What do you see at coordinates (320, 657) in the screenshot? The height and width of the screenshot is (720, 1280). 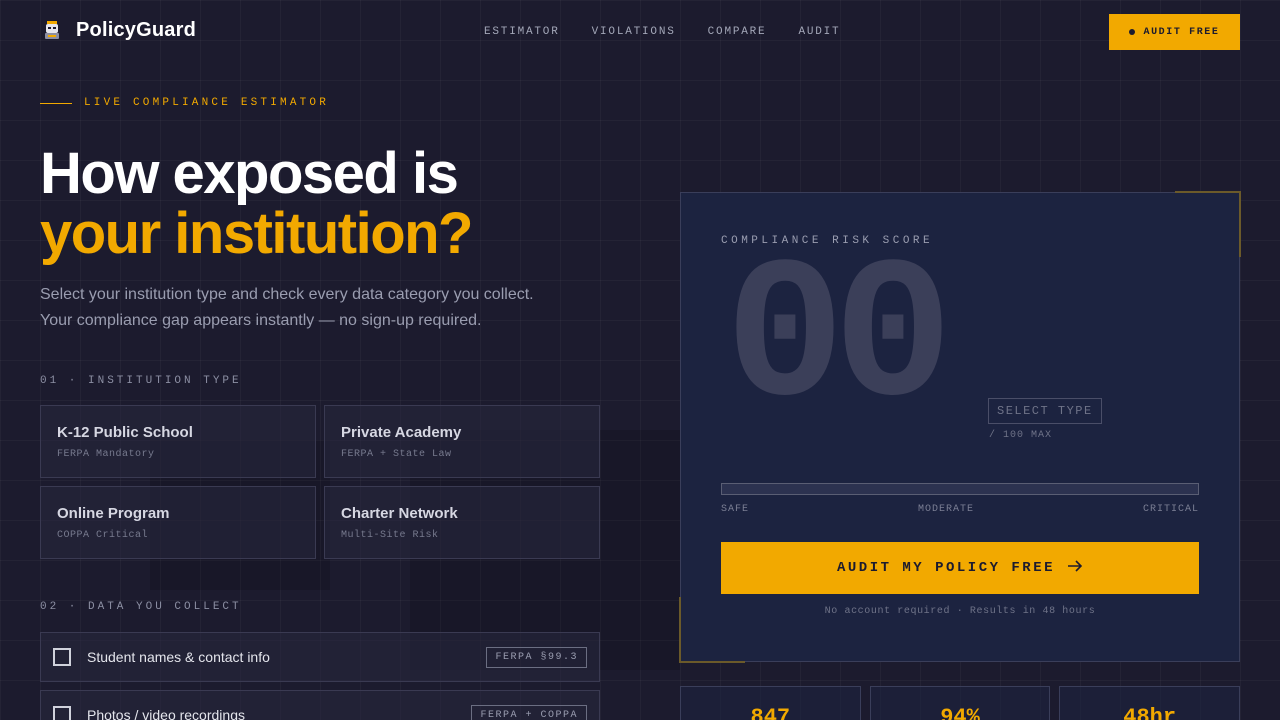 I see `data-row-student-names: Student names & contact info FERPA §99.3` at bounding box center [320, 657].